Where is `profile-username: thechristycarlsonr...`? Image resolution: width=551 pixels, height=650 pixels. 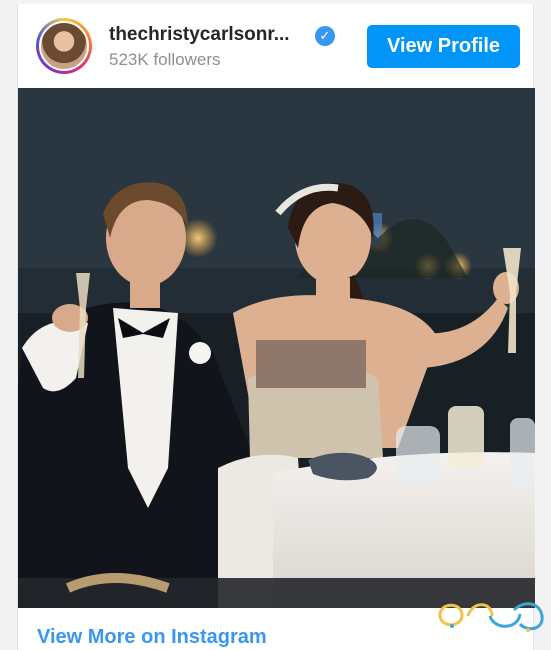
profile-username: thechristycarlsonr... is located at coordinates (199, 35).